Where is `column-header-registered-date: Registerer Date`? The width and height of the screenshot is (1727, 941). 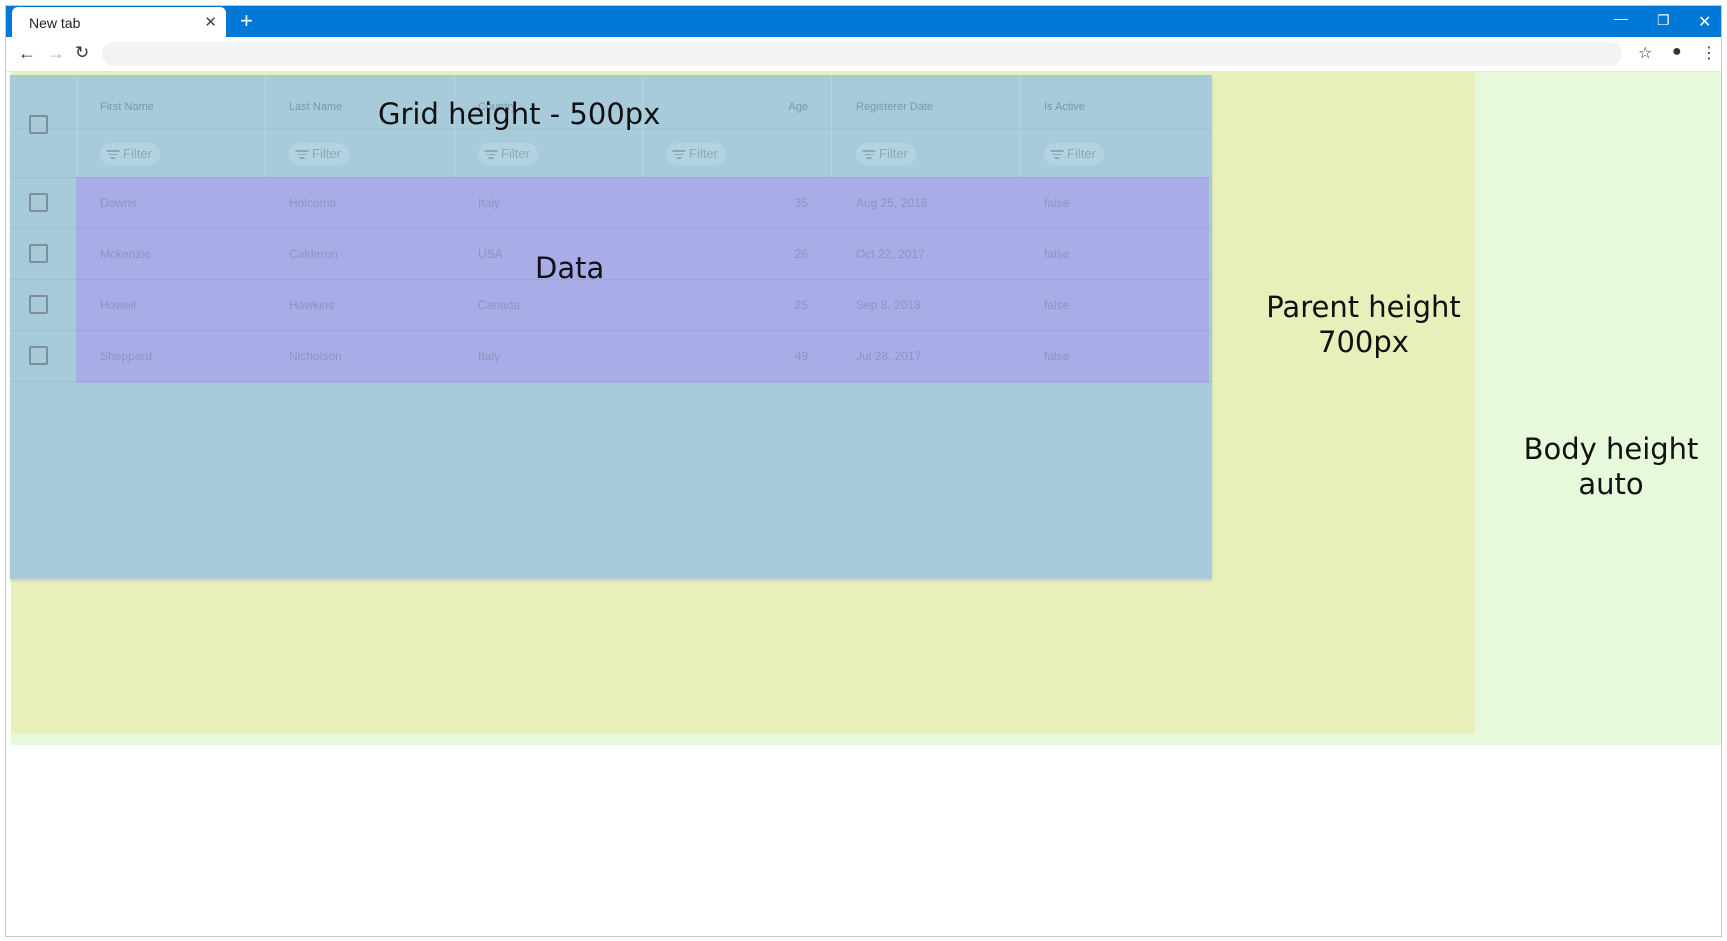 column-header-registered-date: Registerer Date is located at coordinates (894, 107).